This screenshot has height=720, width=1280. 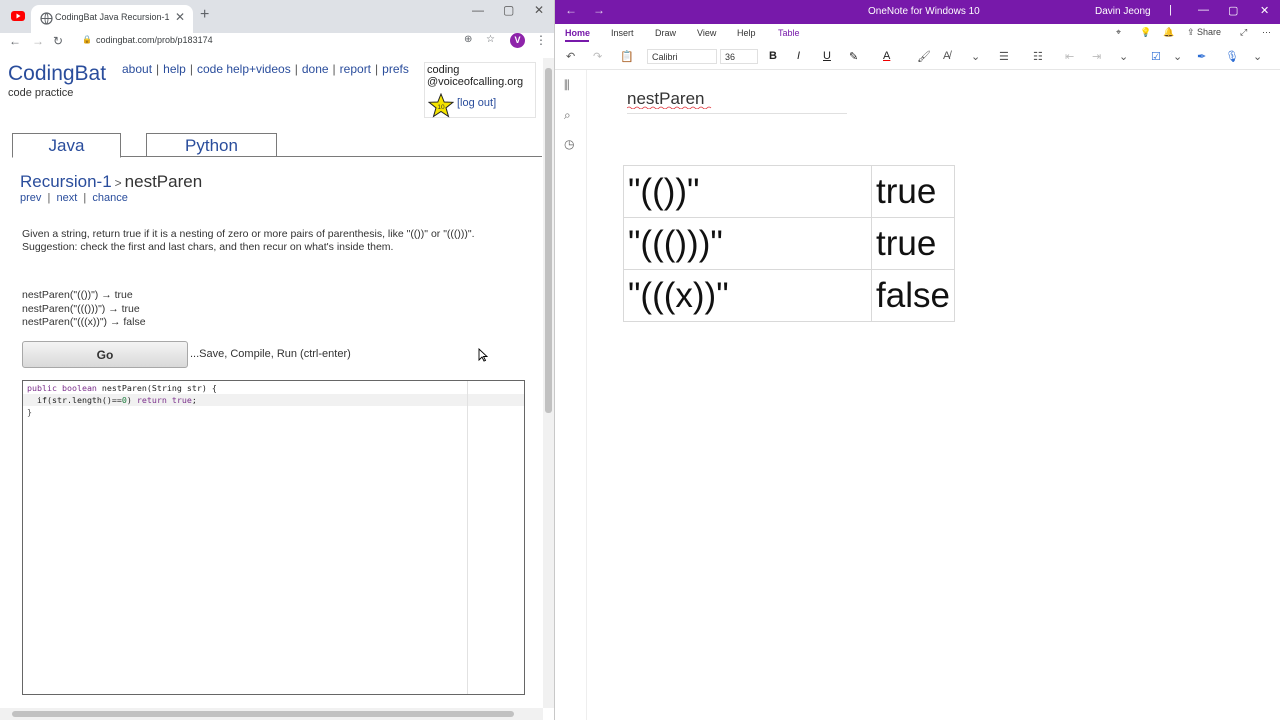 I want to click on tab-codingbat: CodingBat Java Recursion-1 nestParen ✕, so click(x=112, y=19).